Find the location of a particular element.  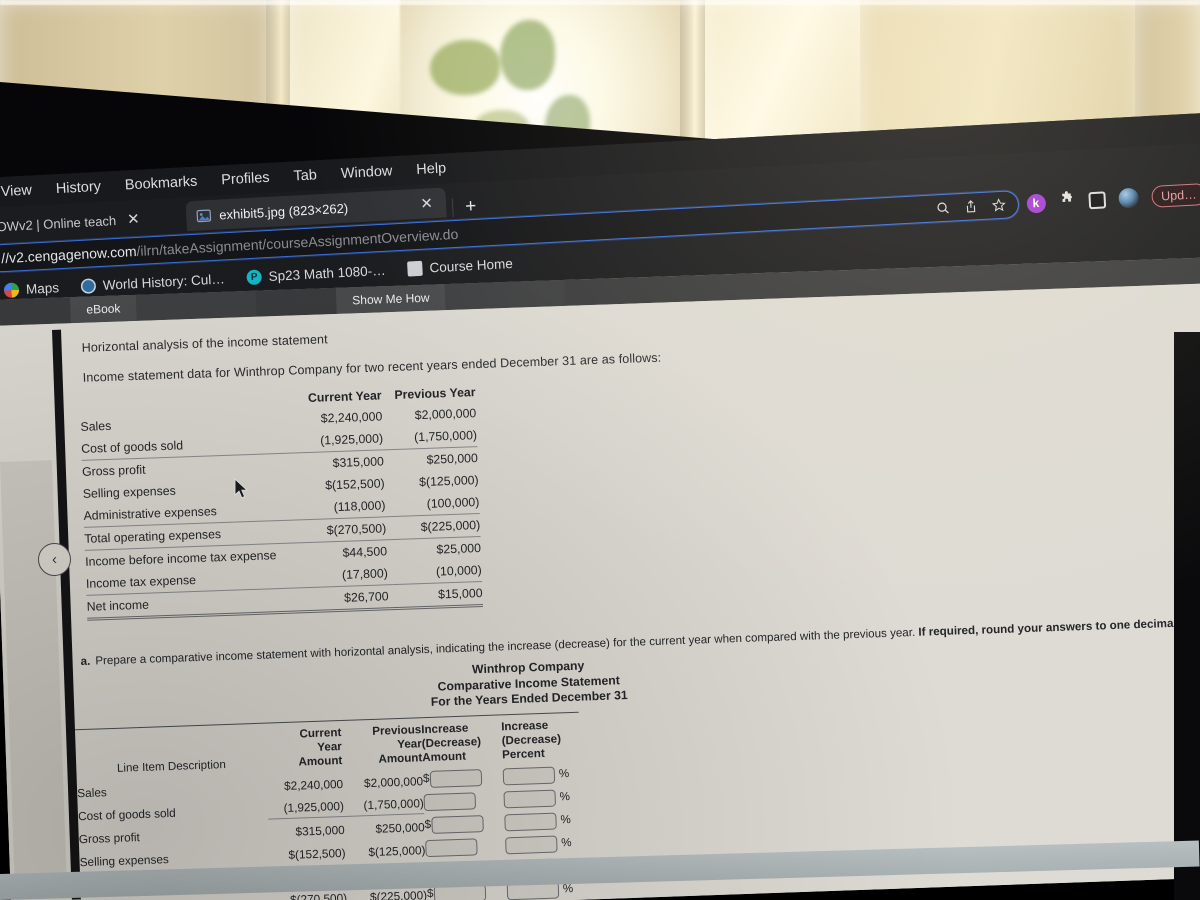

column-header-increase-amount: Increase (Decrease) Amount is located at coordinates (461, 741).